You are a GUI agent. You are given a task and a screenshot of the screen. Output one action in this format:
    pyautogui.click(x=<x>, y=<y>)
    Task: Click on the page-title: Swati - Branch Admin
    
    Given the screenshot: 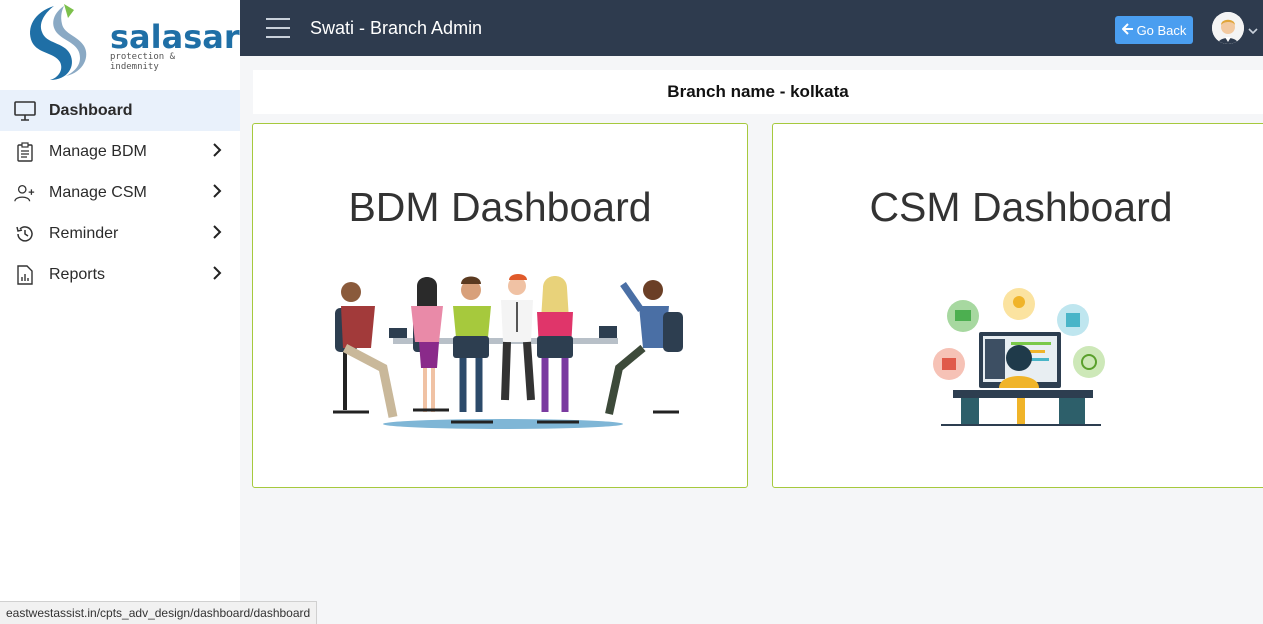 What is the action you would take?
    pyautogui.click(x=396, y=28)
    